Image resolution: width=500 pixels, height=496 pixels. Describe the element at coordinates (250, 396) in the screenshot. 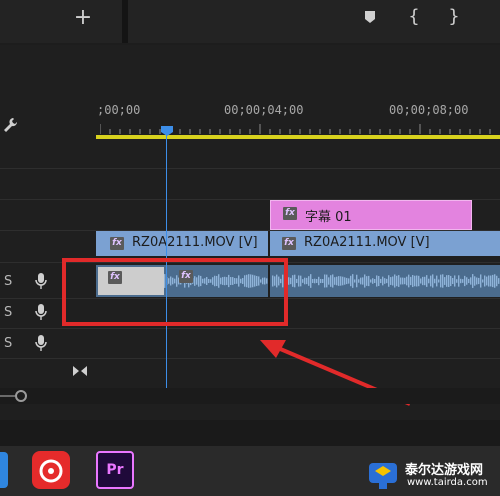

I see `zoom-scrollbar` at that location.